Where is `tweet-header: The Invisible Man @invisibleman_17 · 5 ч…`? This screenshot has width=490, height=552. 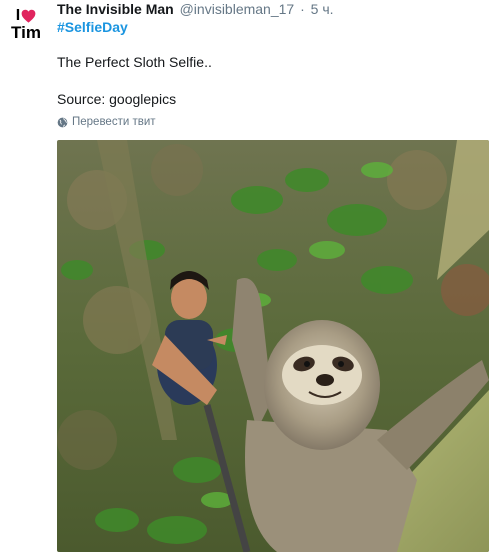 tweet-header: The Invisible Man @invisibleman_17 · 5 ч… is located at coordinates (195, 9).